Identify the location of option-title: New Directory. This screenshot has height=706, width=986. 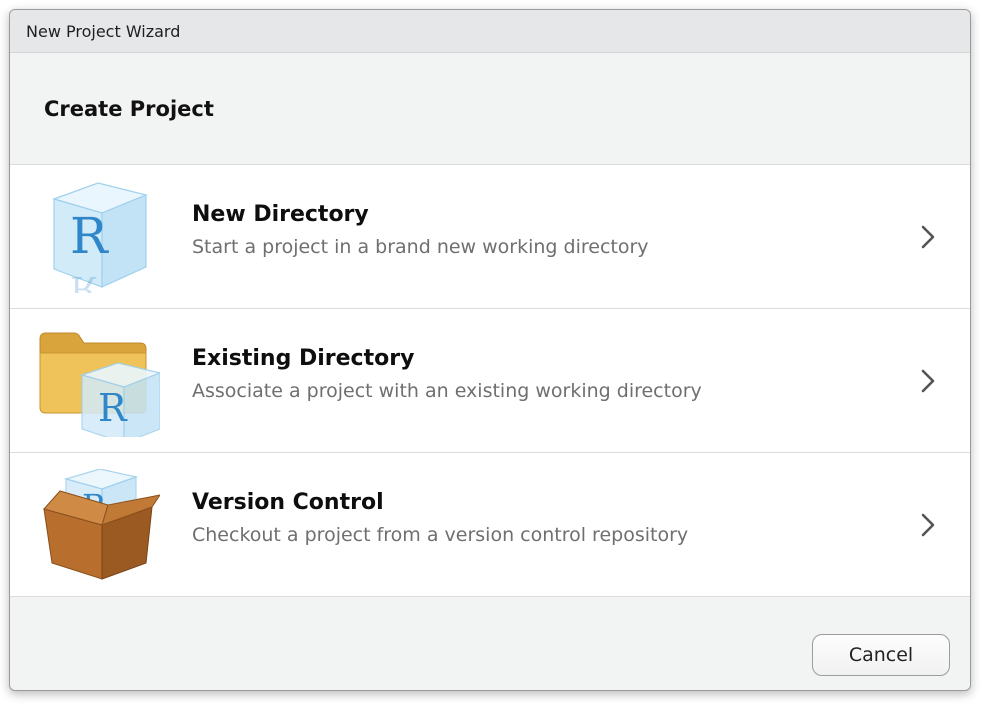
(280, 214).